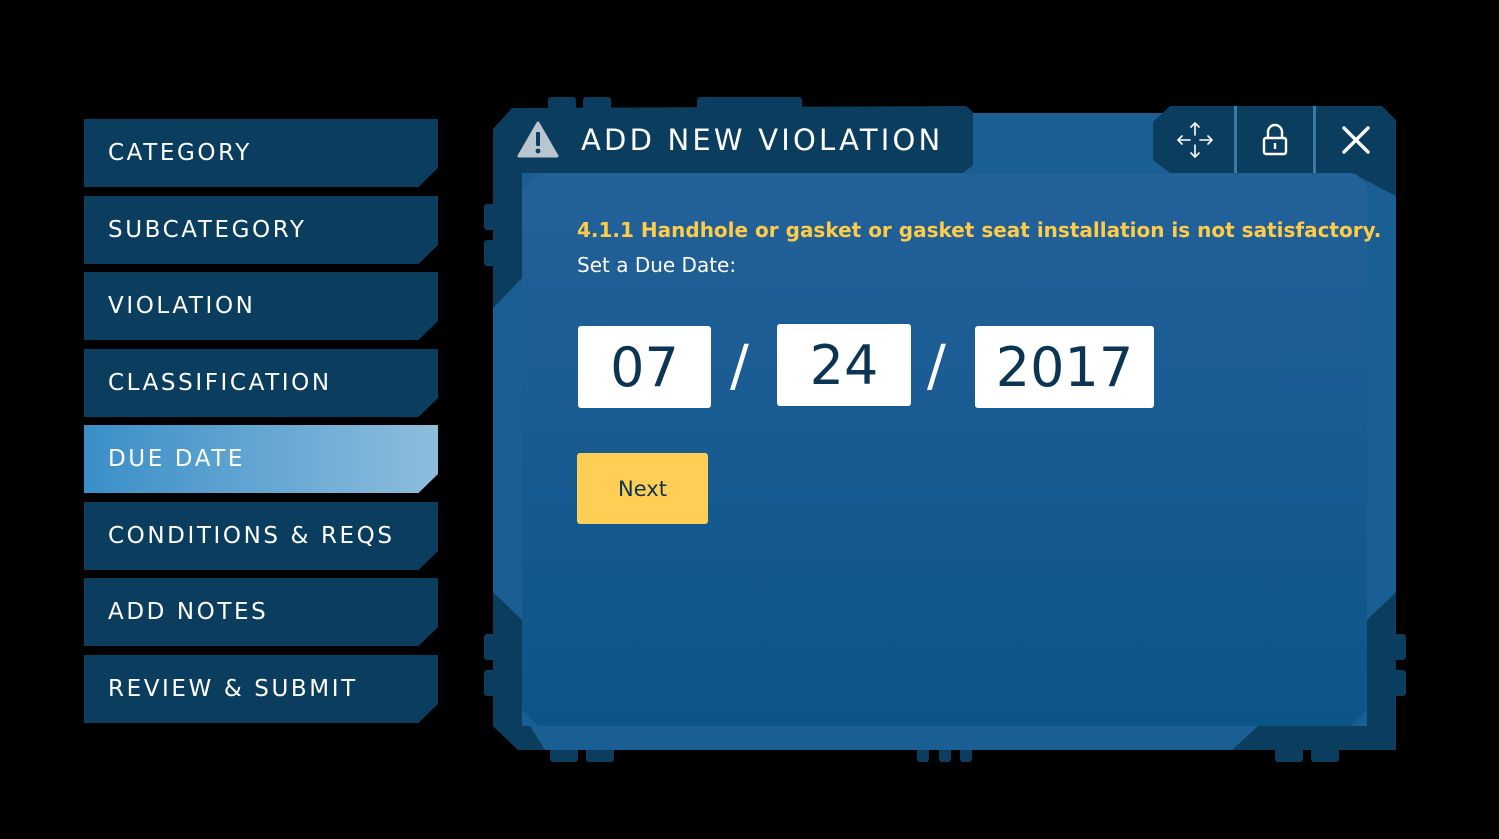 This screenshot has height=839, width=1499. I want to click on warning-icon, so click(538, 139).